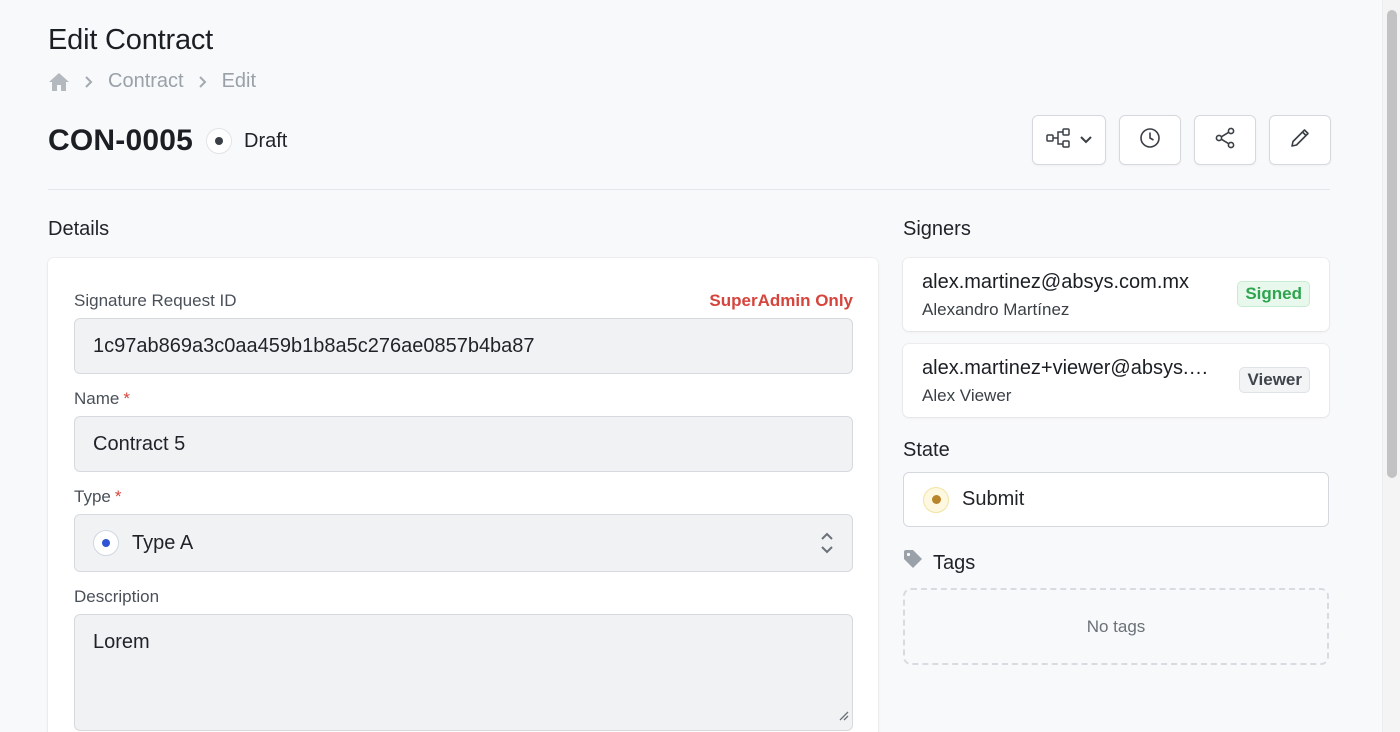 The height and width of the screenshot is (732, 1400). What do you see at coordinates (827, 546) in the screenshot?
I see `chevron-up-down-icon` at bounding box center [827, 546].